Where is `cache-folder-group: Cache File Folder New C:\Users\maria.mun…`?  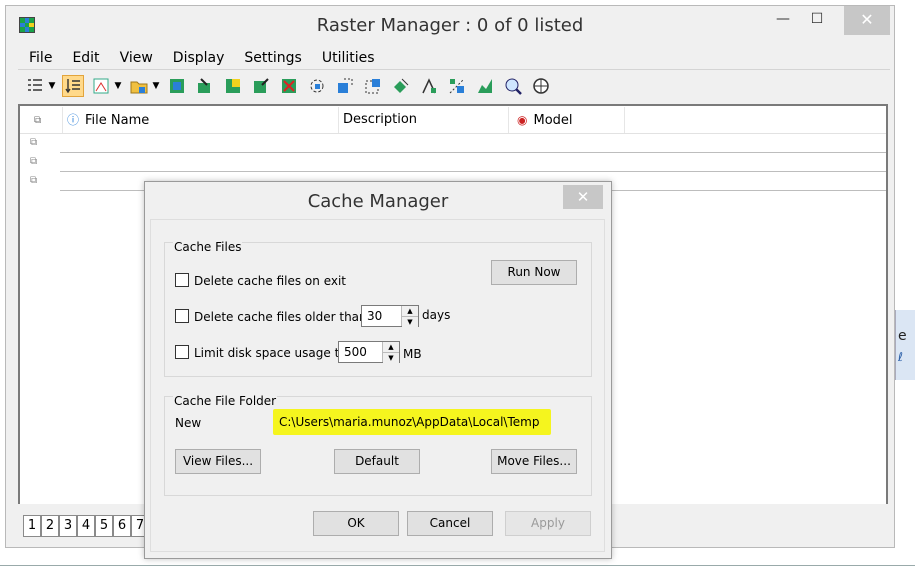 cache-folder-group: Cache File Folder New C:\Users\maria.mun… is located at coordinates (378, 445).